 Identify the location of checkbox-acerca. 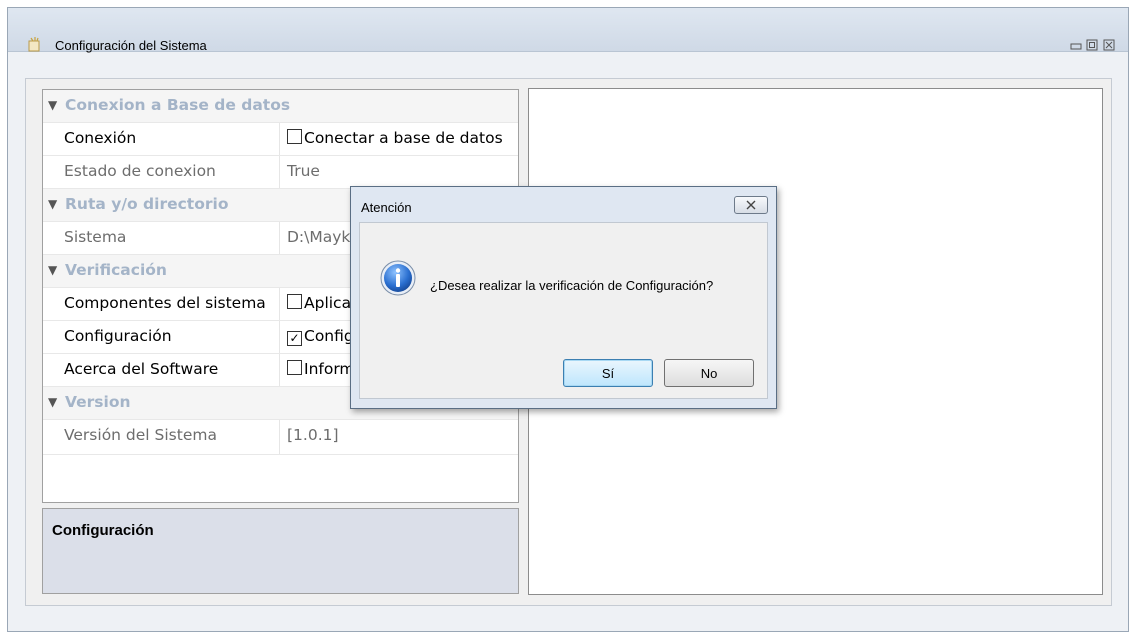
(294, 367).